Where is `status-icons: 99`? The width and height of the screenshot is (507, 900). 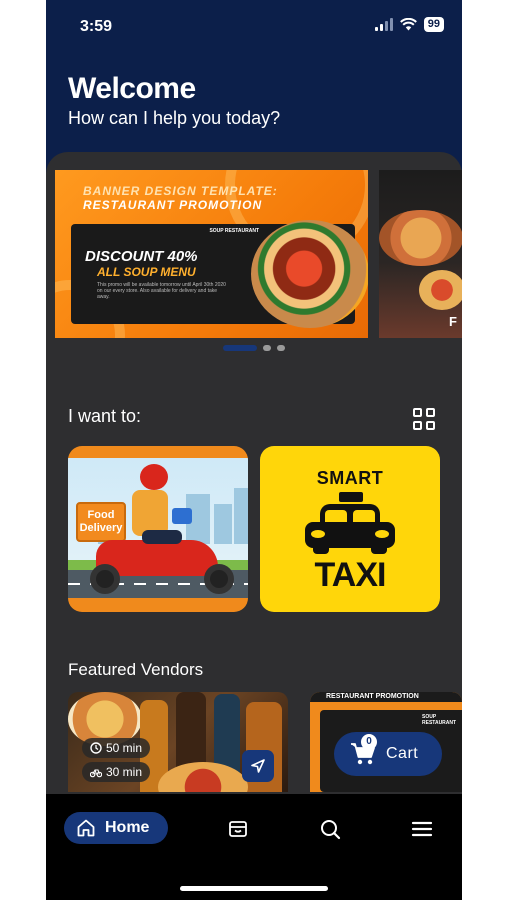
status-icons: 99 is located at coordinates (409, 24).